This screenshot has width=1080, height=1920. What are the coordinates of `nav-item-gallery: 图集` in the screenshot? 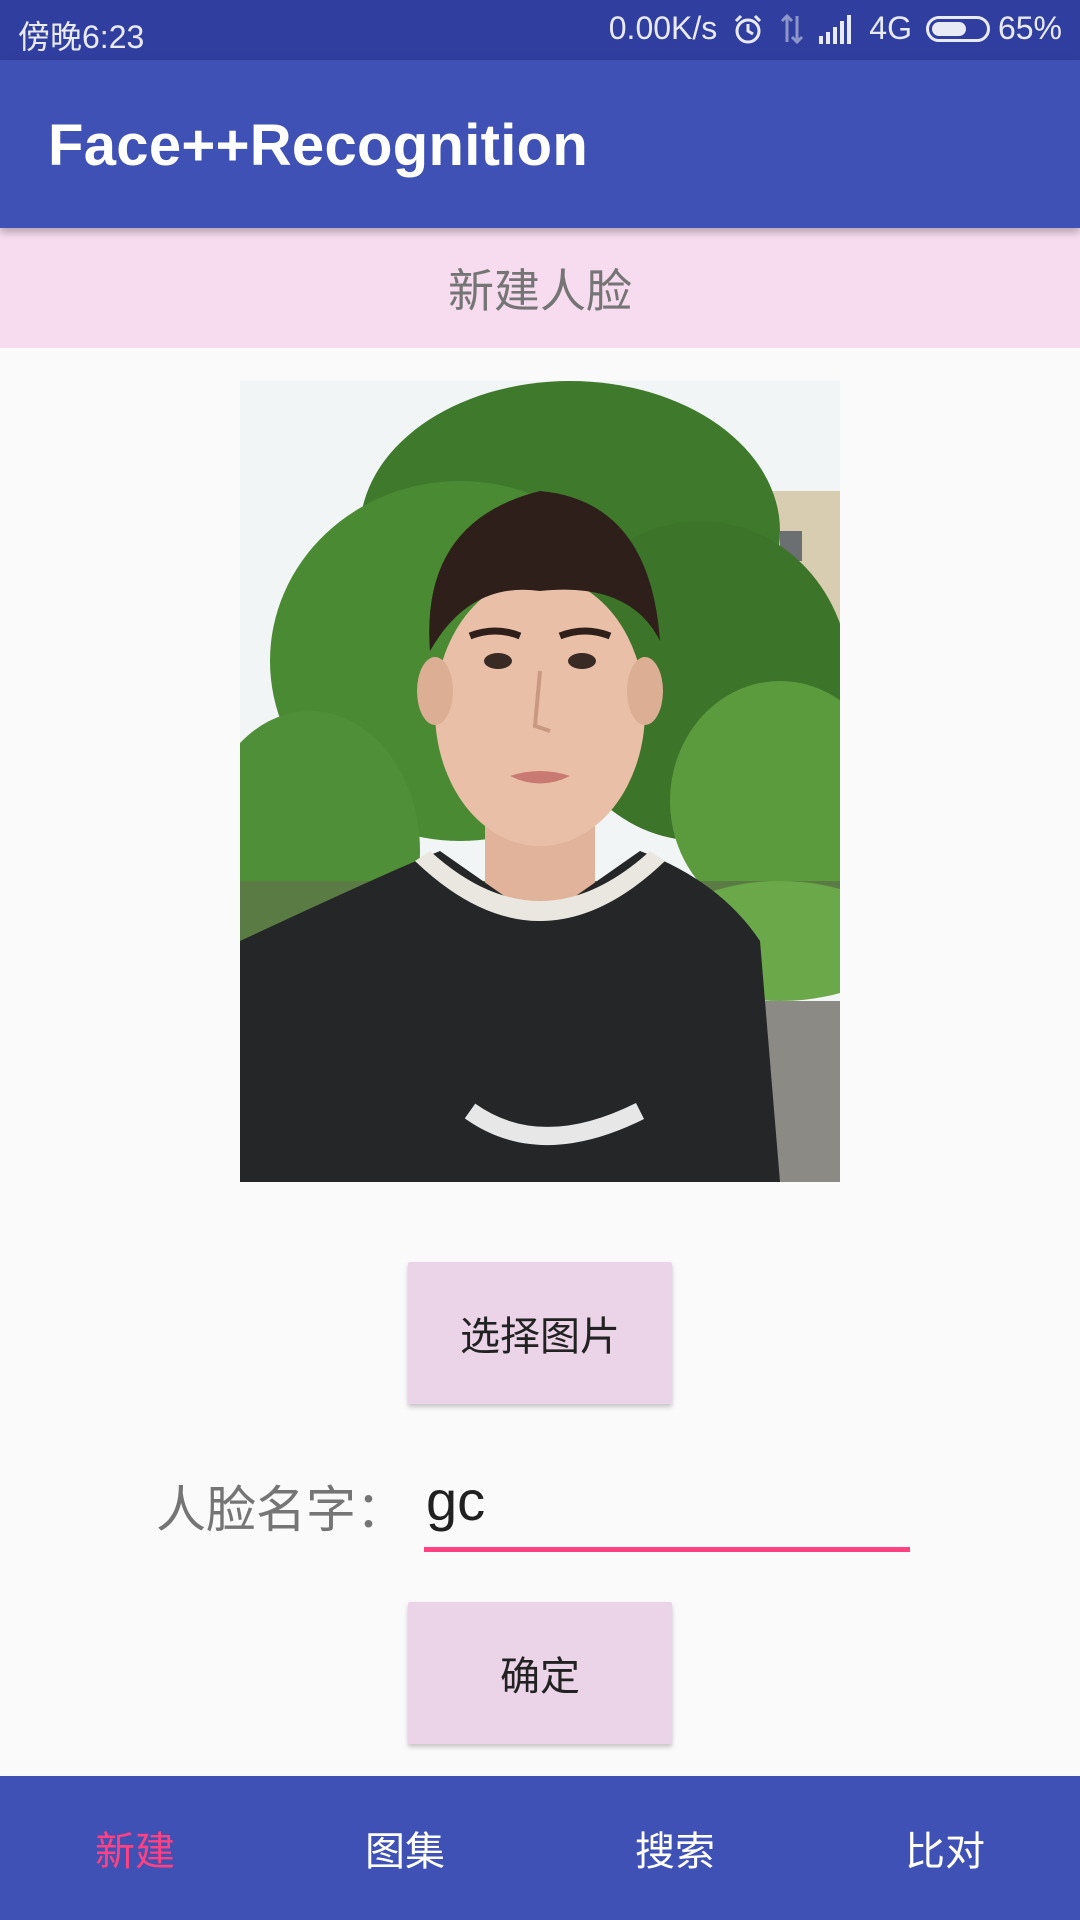 It's located at (405, 1848).